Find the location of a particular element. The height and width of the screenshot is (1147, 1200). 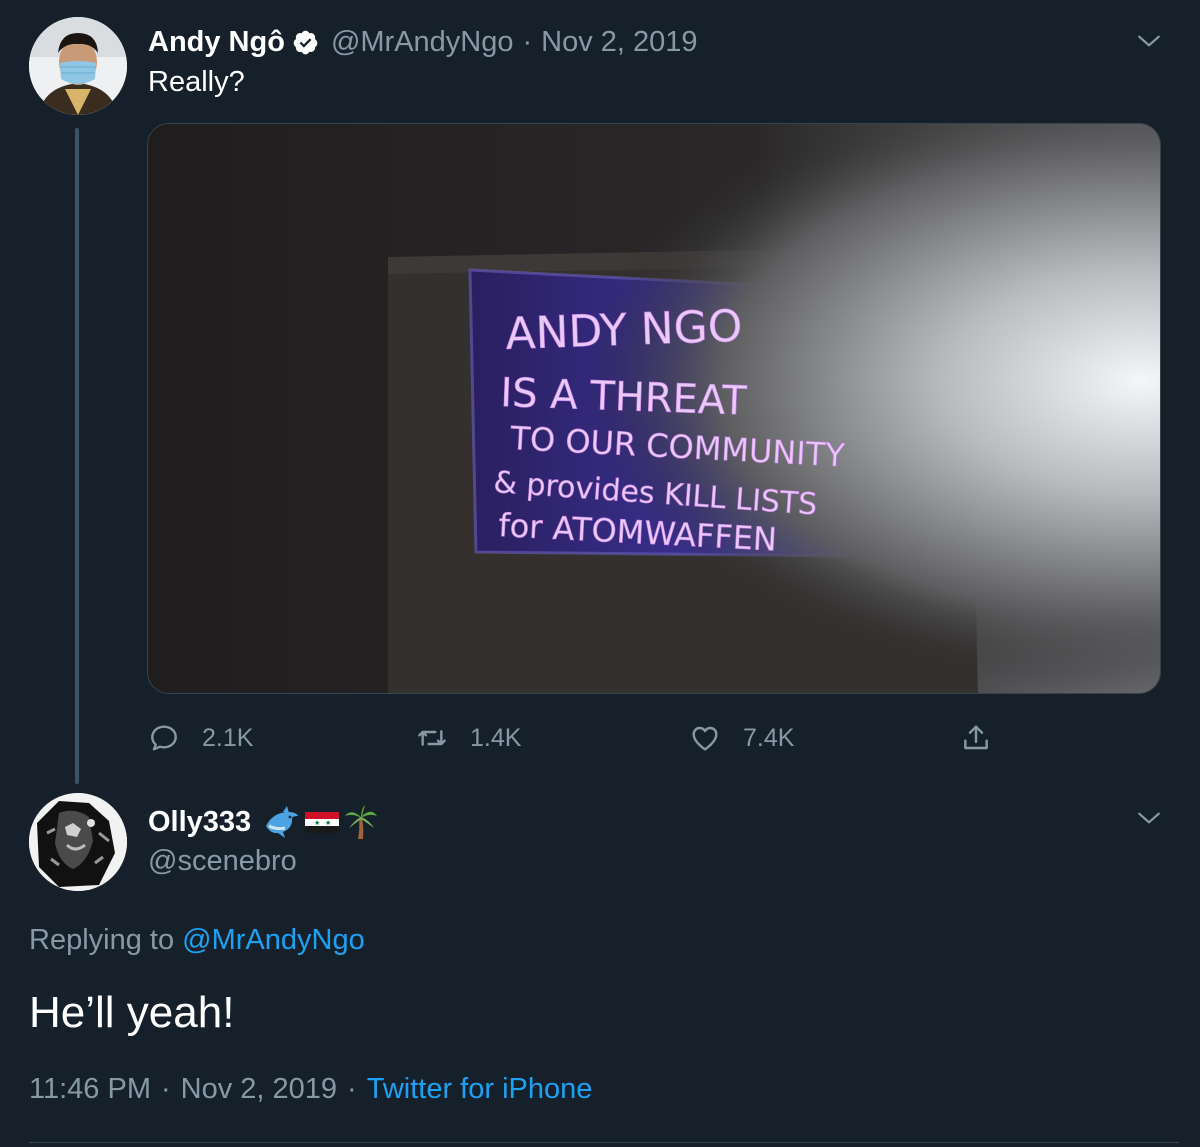

tweet-header: Andy Ngô @MrAndyNgo · Nov 2, 2019 is located at coordinates (423, 42).